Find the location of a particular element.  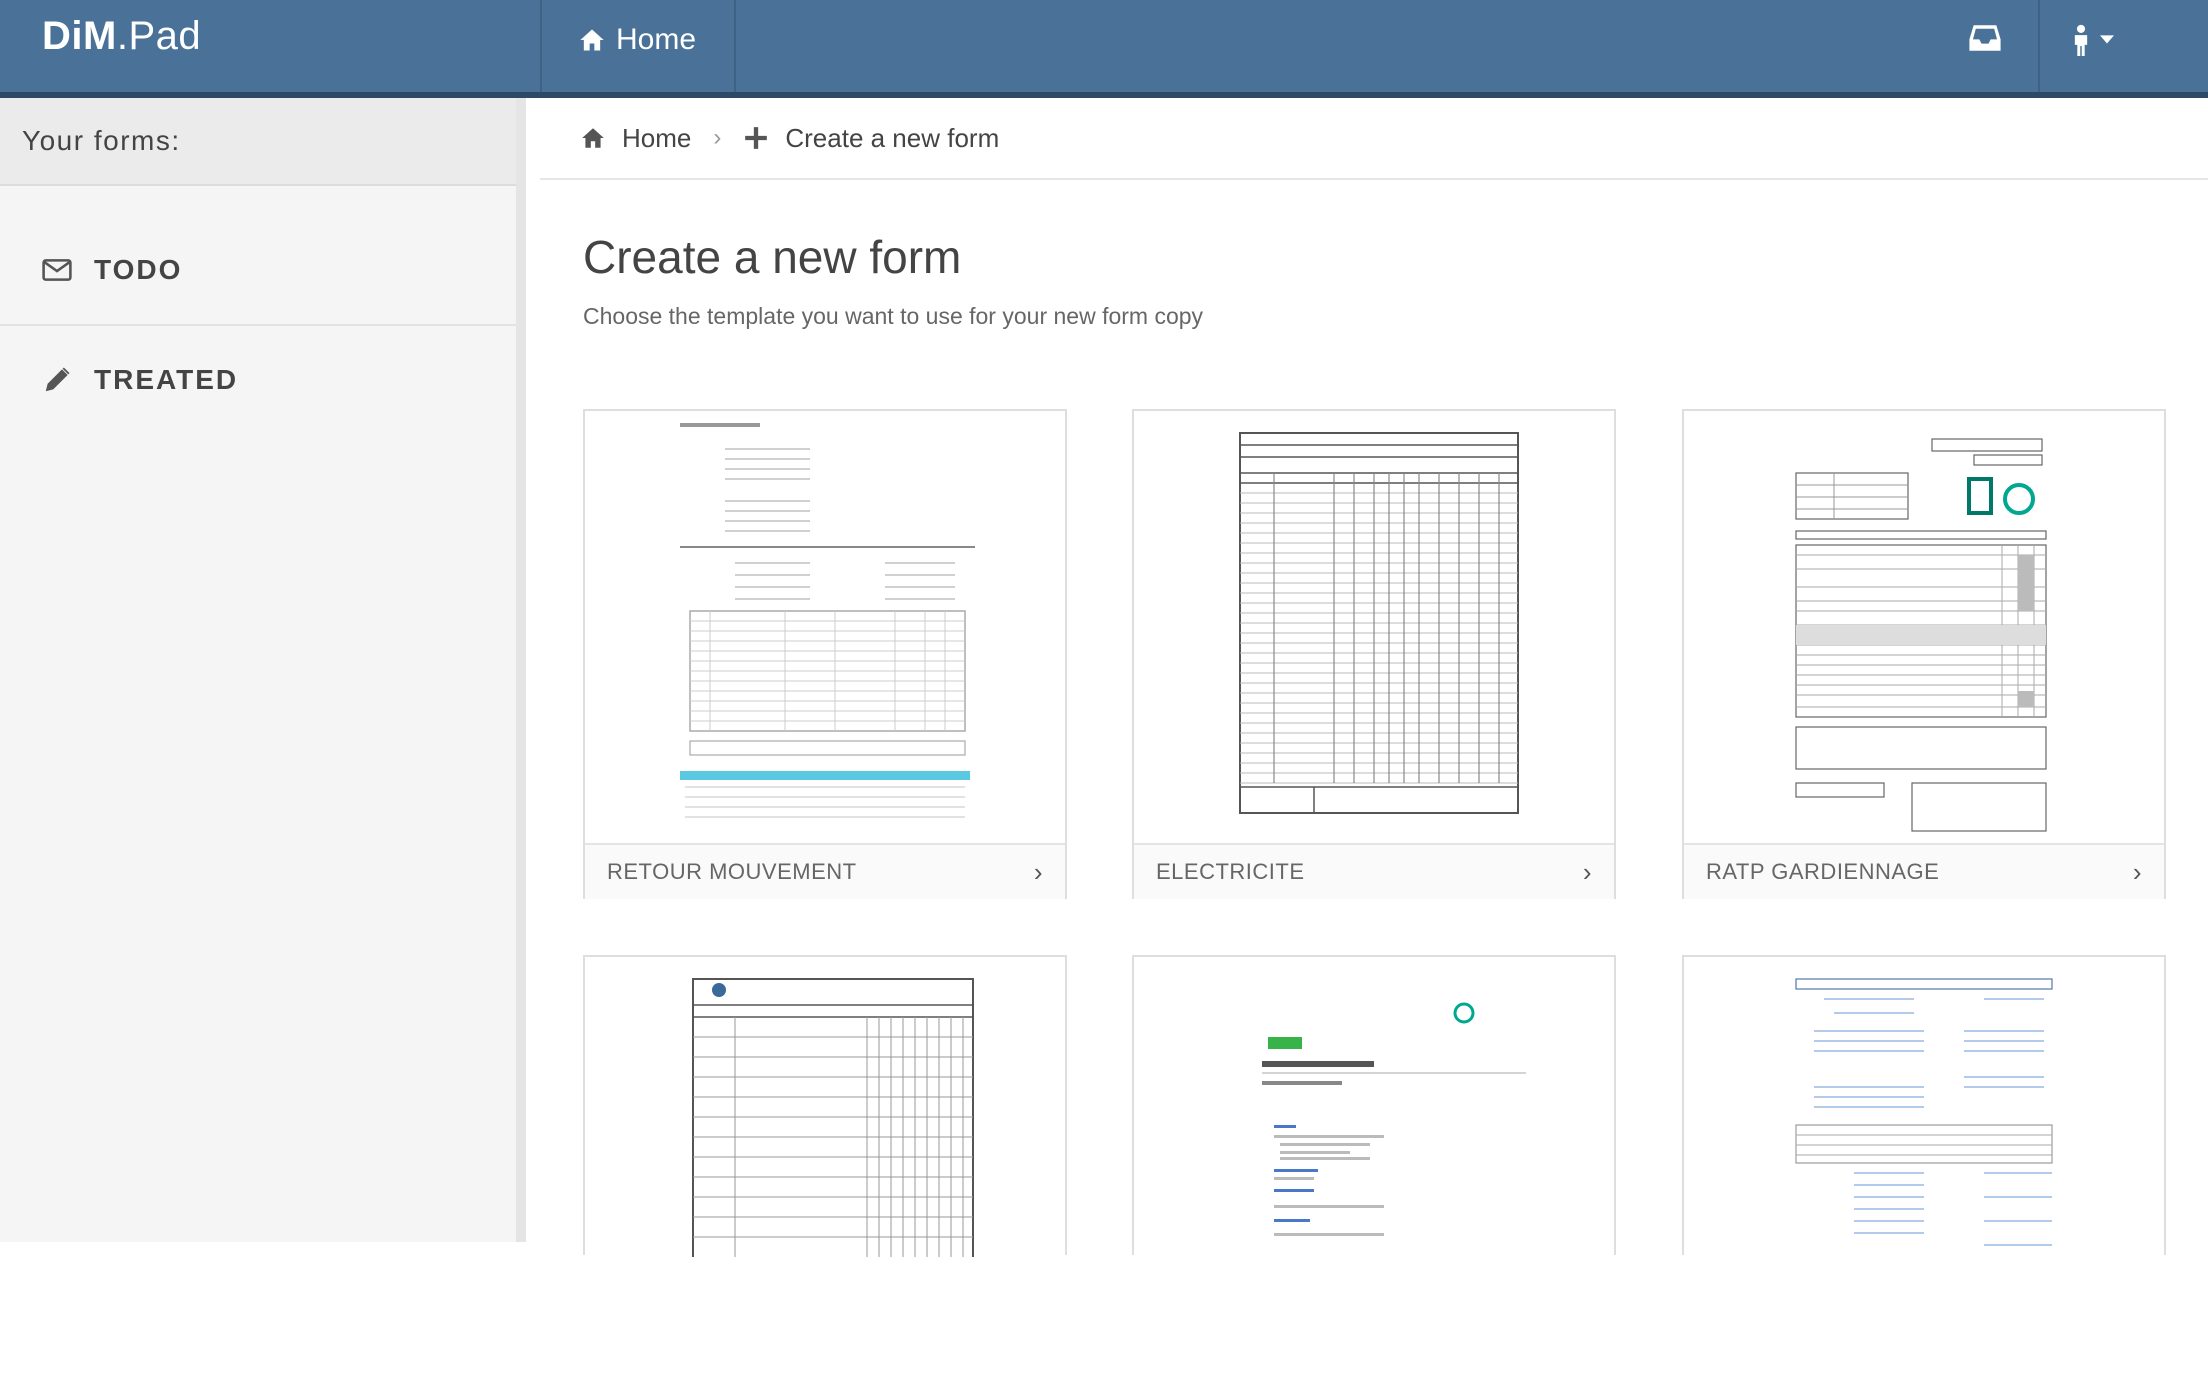

sidebar-item-todo: TODO is located at coordinates (258, 271).